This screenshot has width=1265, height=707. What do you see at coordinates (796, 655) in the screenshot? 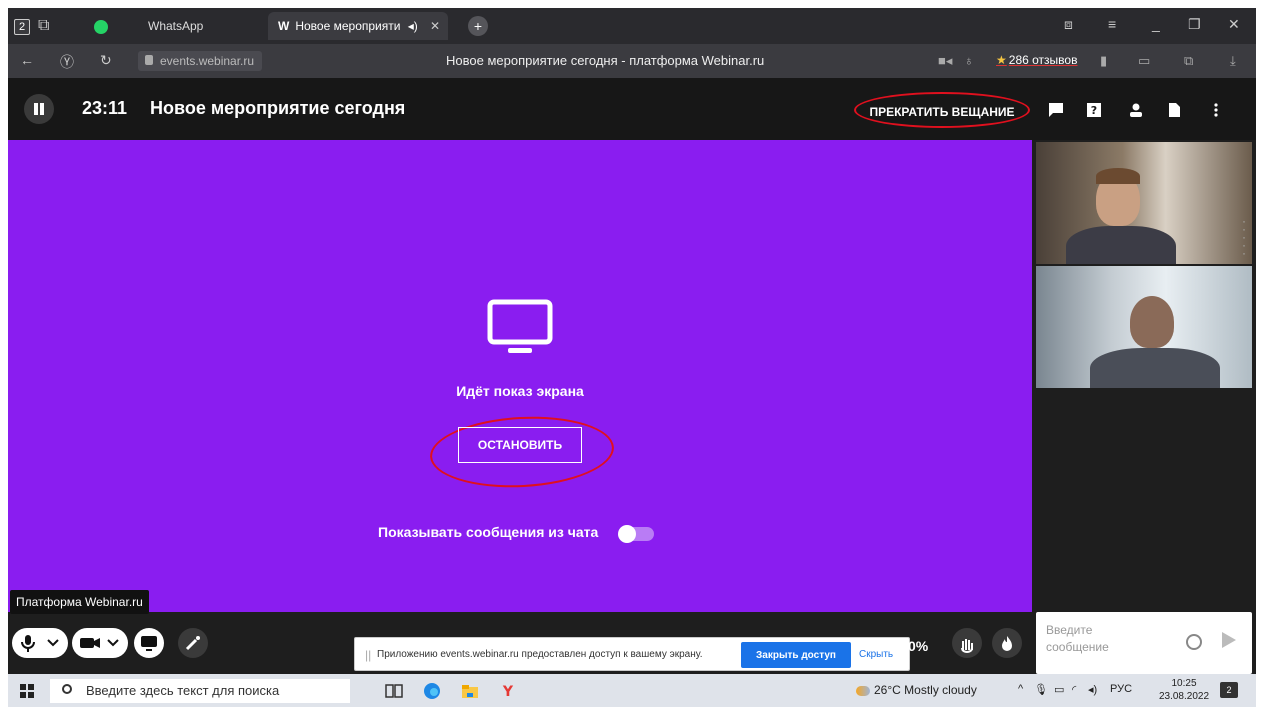
I see `close-access-button: Закрыть доступ` at bounding box center [796, 655].